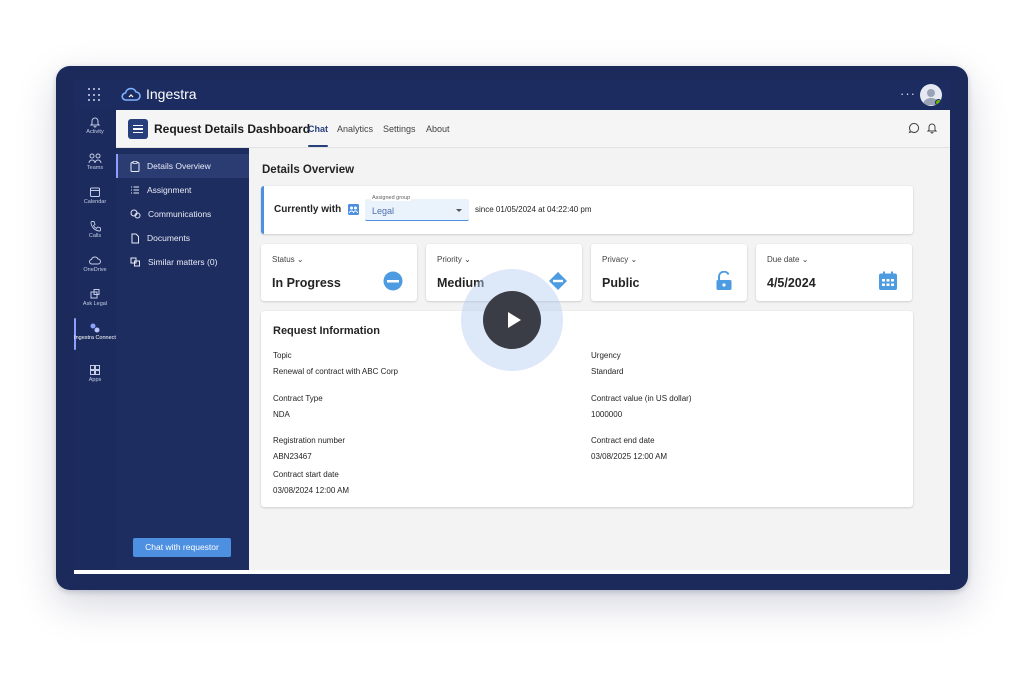  Describe the element at coordinates (182, 238) in the screenshot. I see `sidebar-item-documents: Documents` at that location.